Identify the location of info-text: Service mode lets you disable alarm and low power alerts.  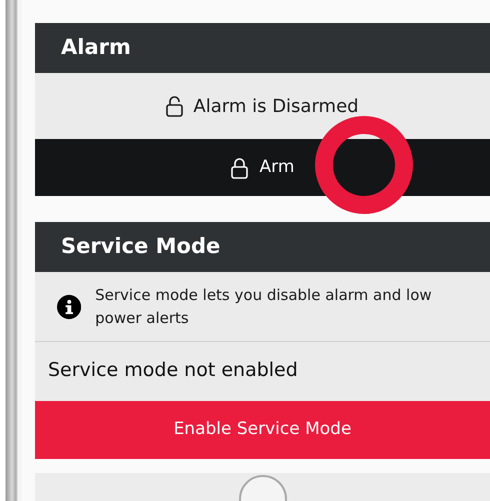
(264, 306).